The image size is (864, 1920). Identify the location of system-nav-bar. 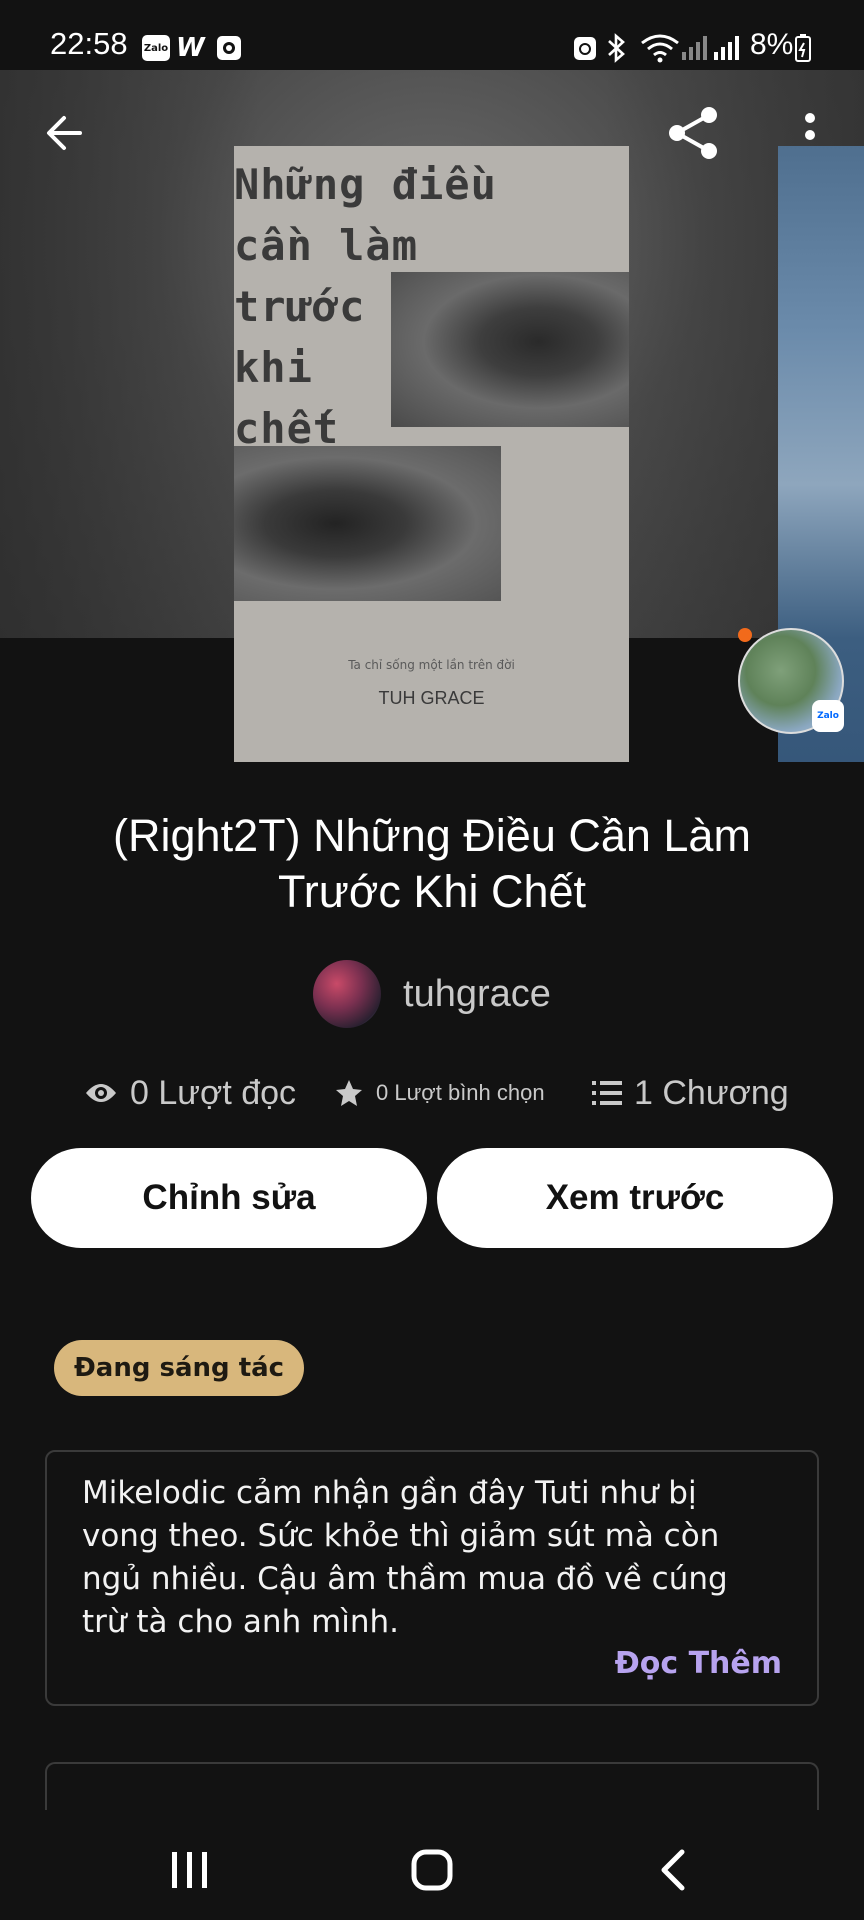
(432, 1865).